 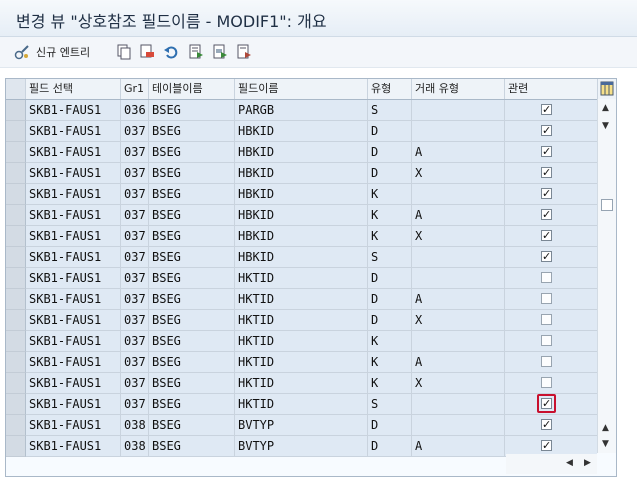 I want to click on table-row: SKB1-FAUS1 037 BSEG HBKID S ✓, so click(x=301, y=257).